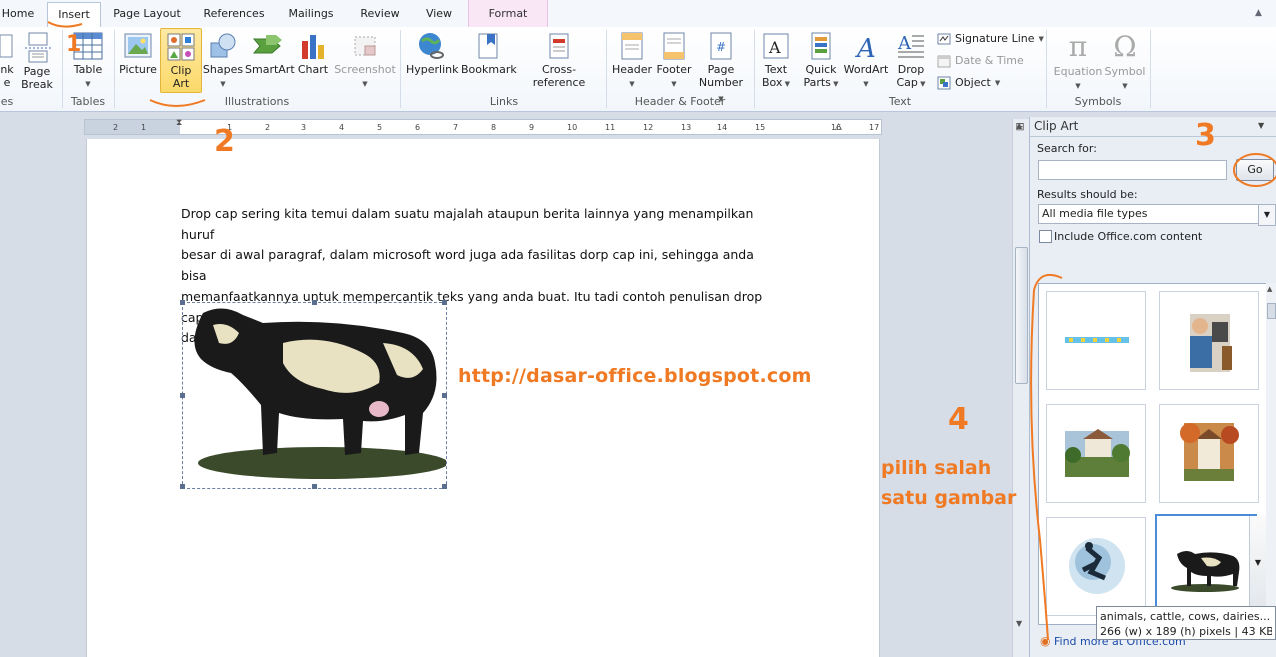  What do you see at coordinates (949, 498) in the screenshot?
I see `annotation-instruction-line2: satu gambar` at bounding box center [949, 498].